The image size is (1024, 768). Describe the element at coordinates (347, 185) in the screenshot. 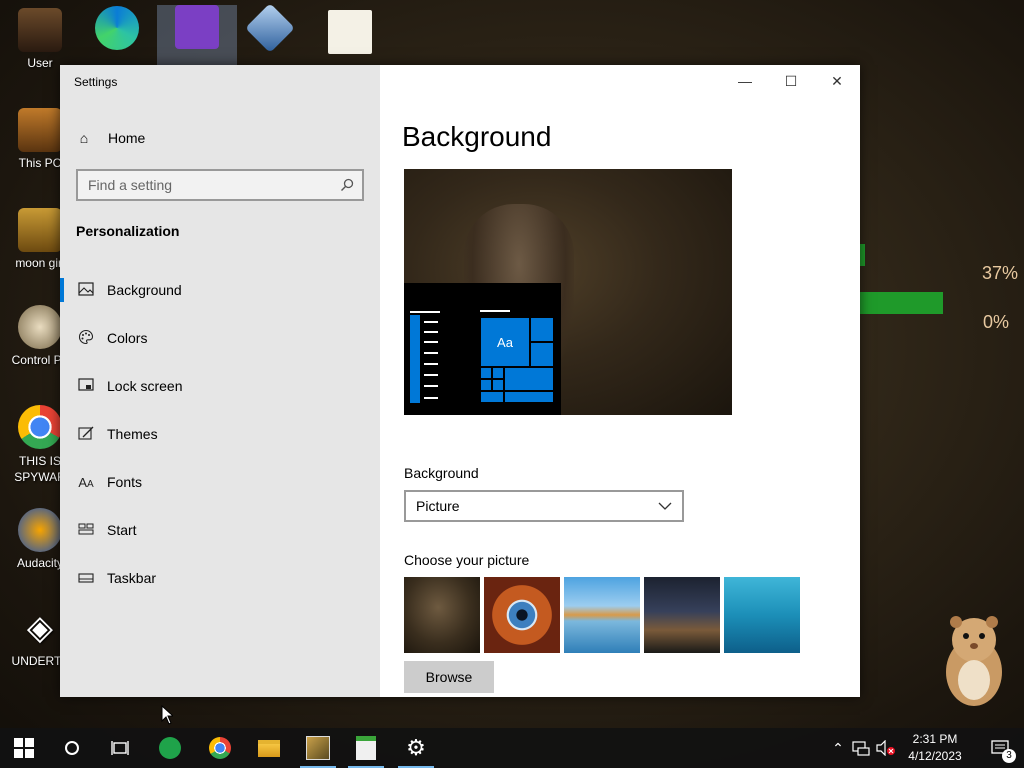

I see `search-icon` at that location.